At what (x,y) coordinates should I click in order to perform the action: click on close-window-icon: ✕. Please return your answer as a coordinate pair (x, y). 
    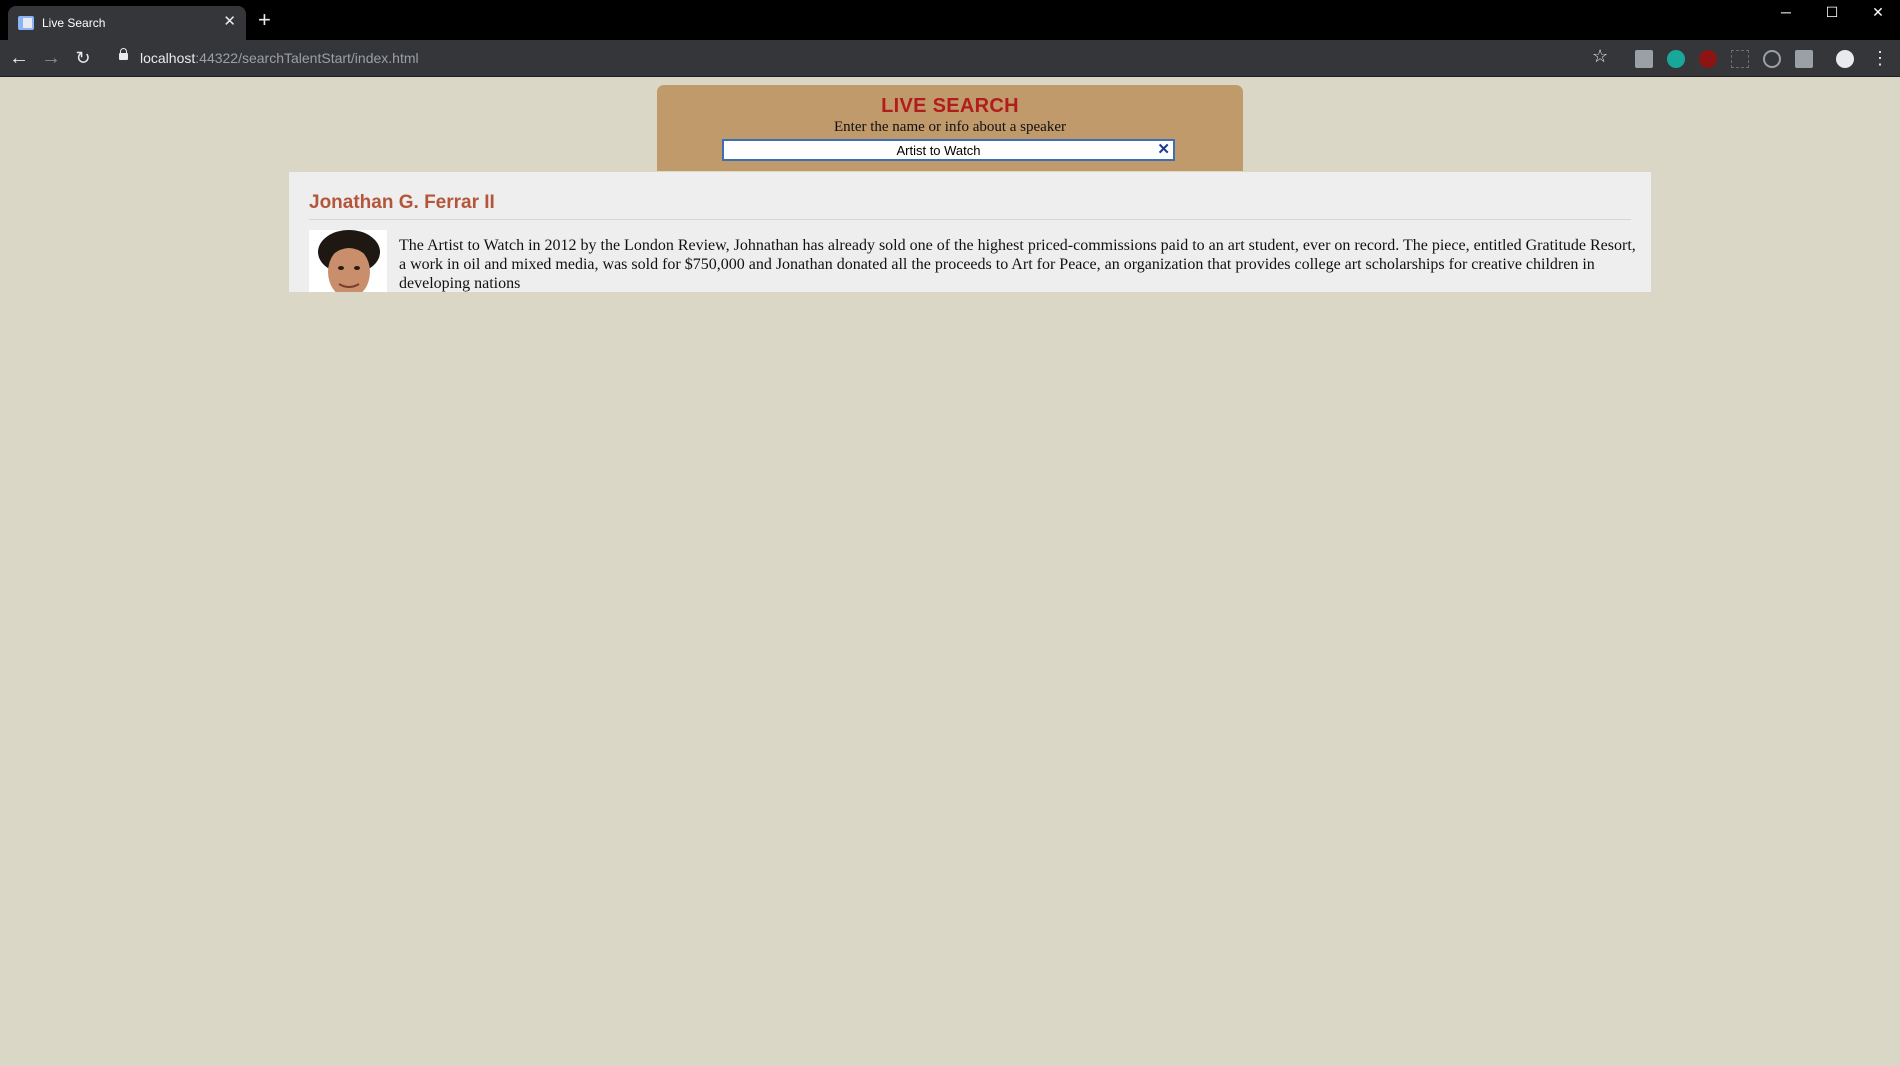
    Looking at the image, I should click on (1877, 13).